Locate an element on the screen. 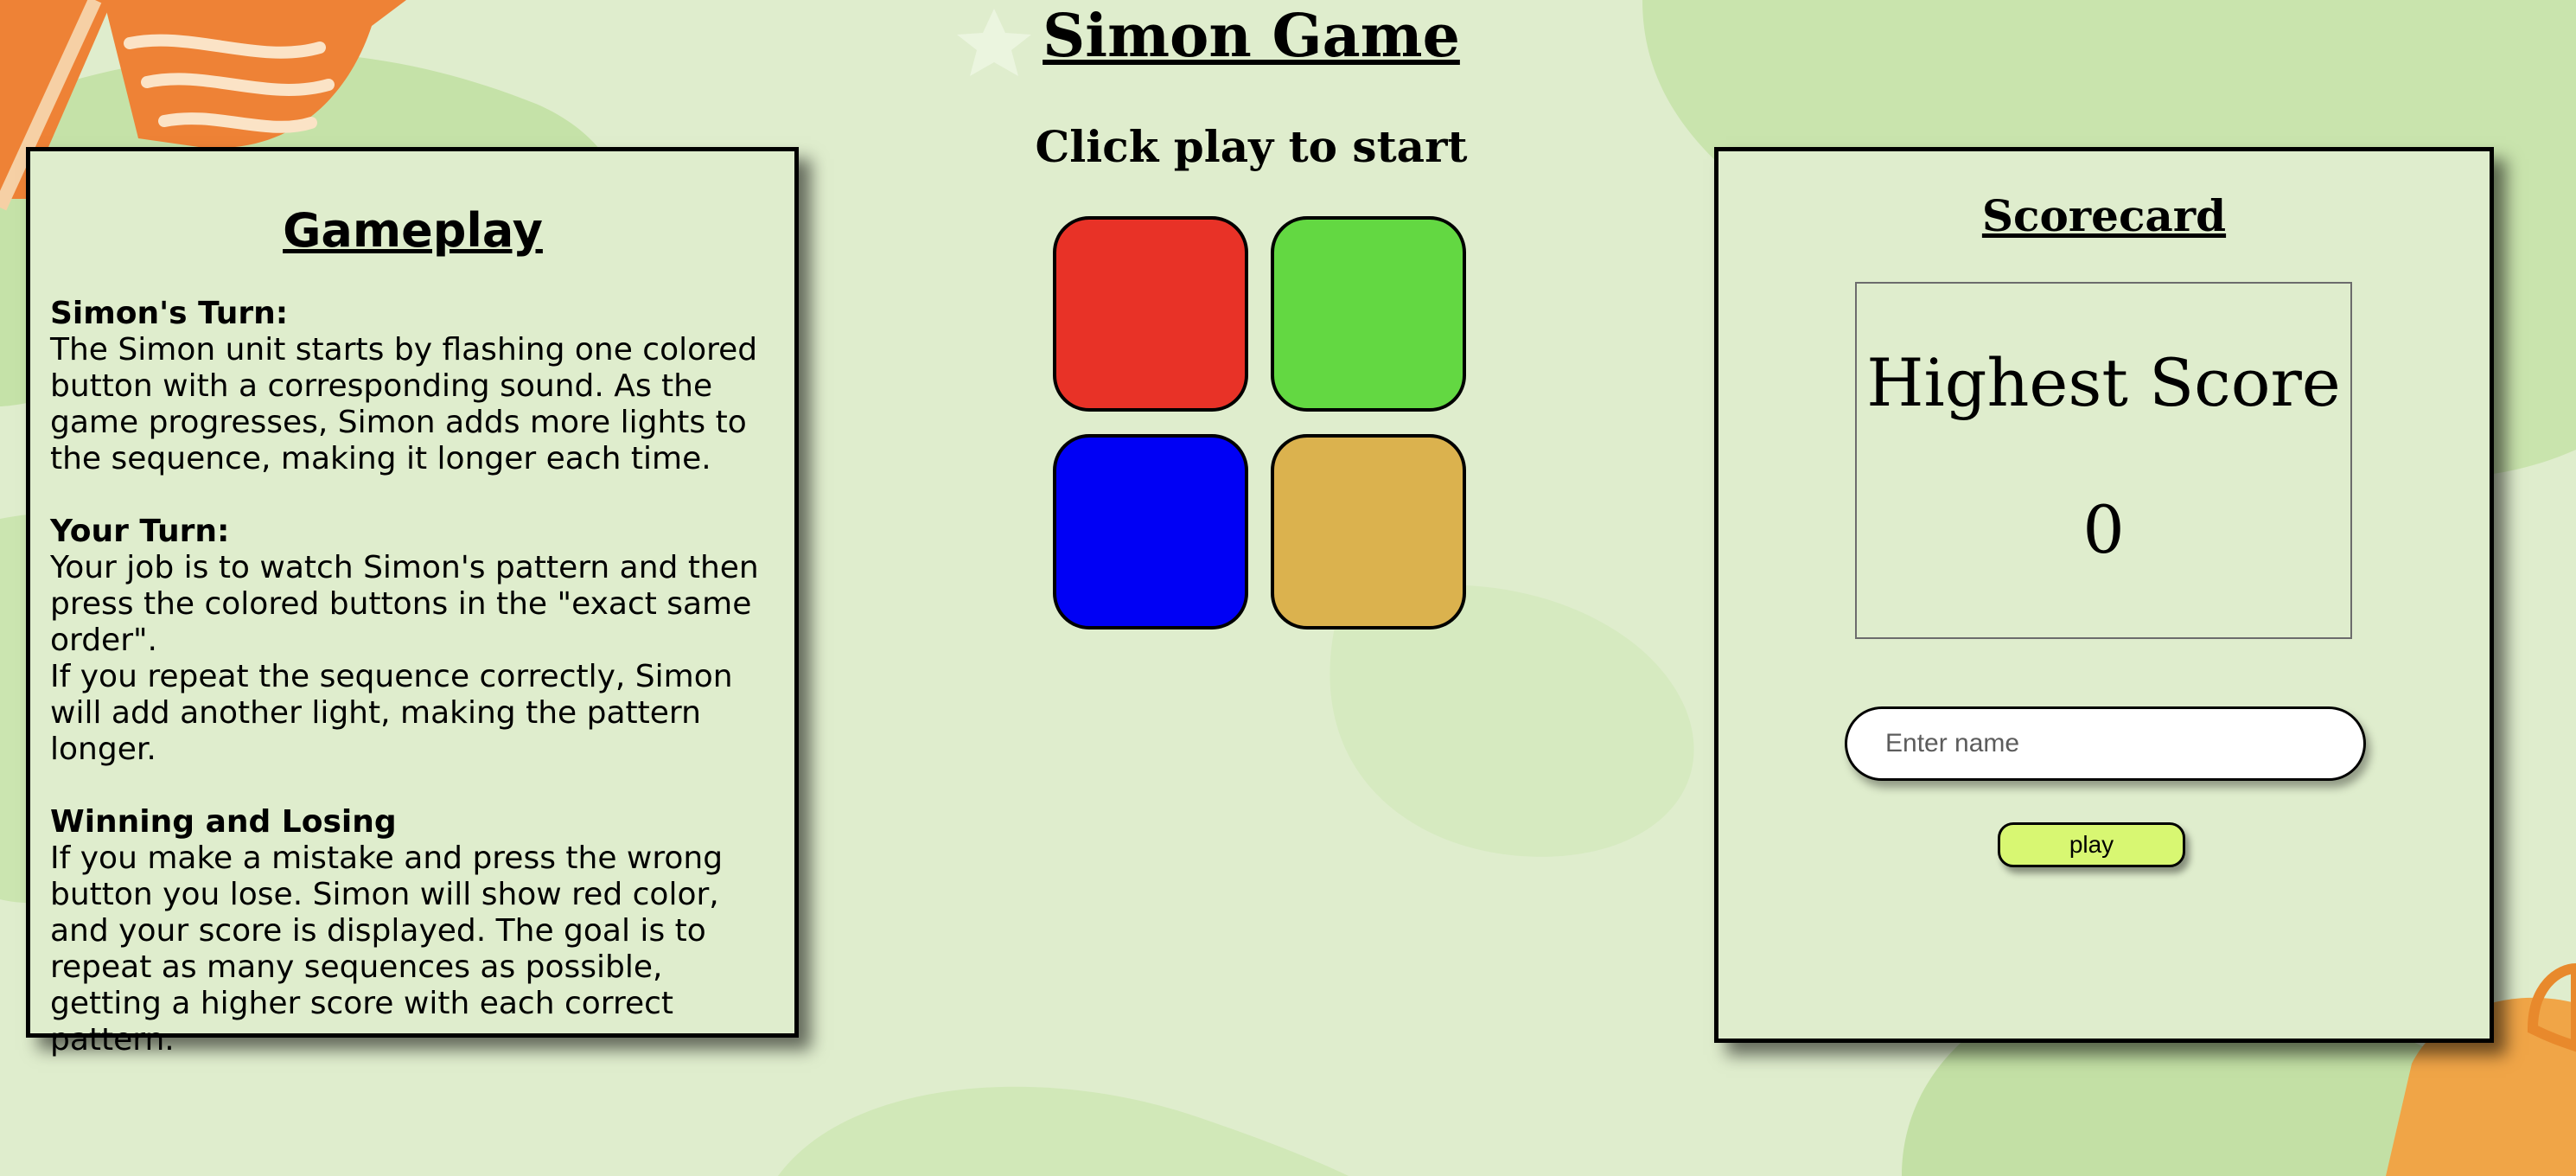  section-heading: Winning and Losing is located at coordinates (223, 822).